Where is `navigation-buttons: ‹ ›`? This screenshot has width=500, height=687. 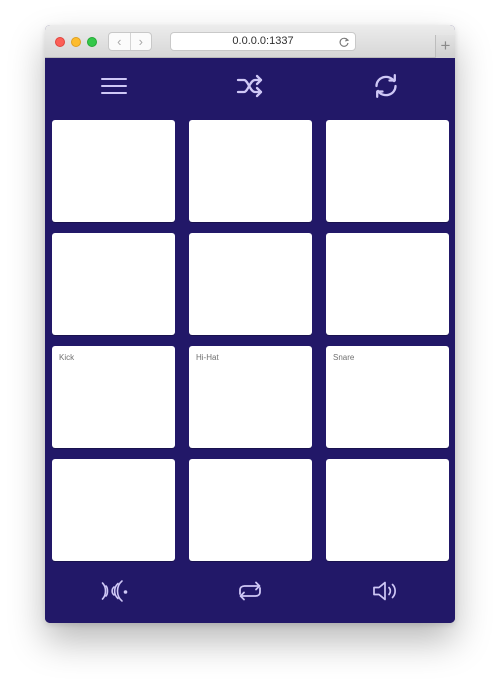
navigation-buttons: ‹ › is located at coordinates (130, 41).